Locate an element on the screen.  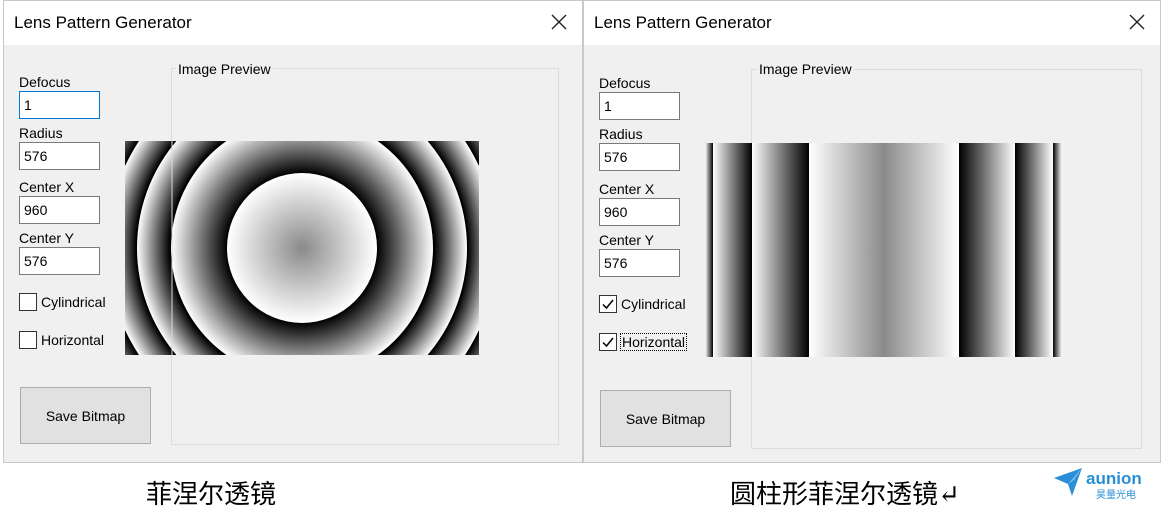
fresnel-lens-preview is located at coordinates (302, 248).